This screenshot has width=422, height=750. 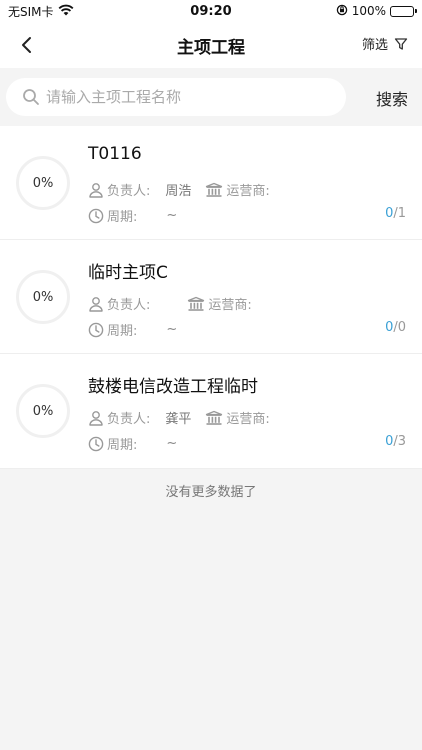 I want to click on no-more-data-hint: 没有更多数据了, so click(x=211, y=492).